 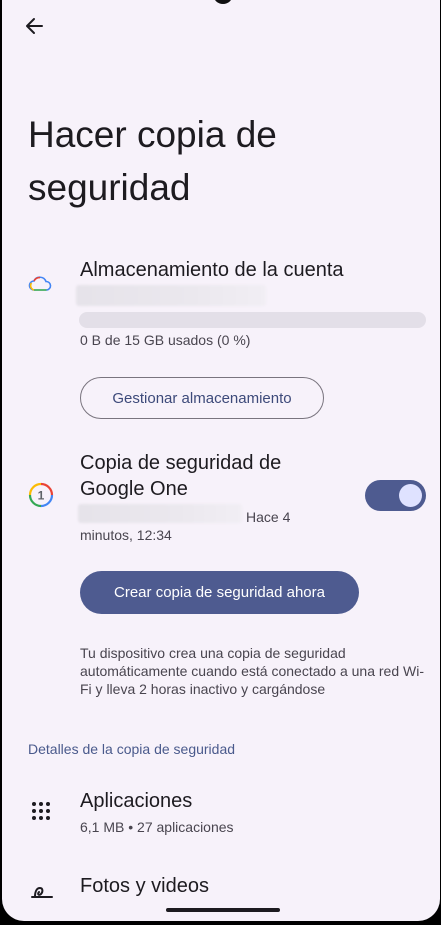 What do you see at coordinates (41, 811) in the screenshot?
I see `apps-grid-icon` at bounding box center [41, 811].